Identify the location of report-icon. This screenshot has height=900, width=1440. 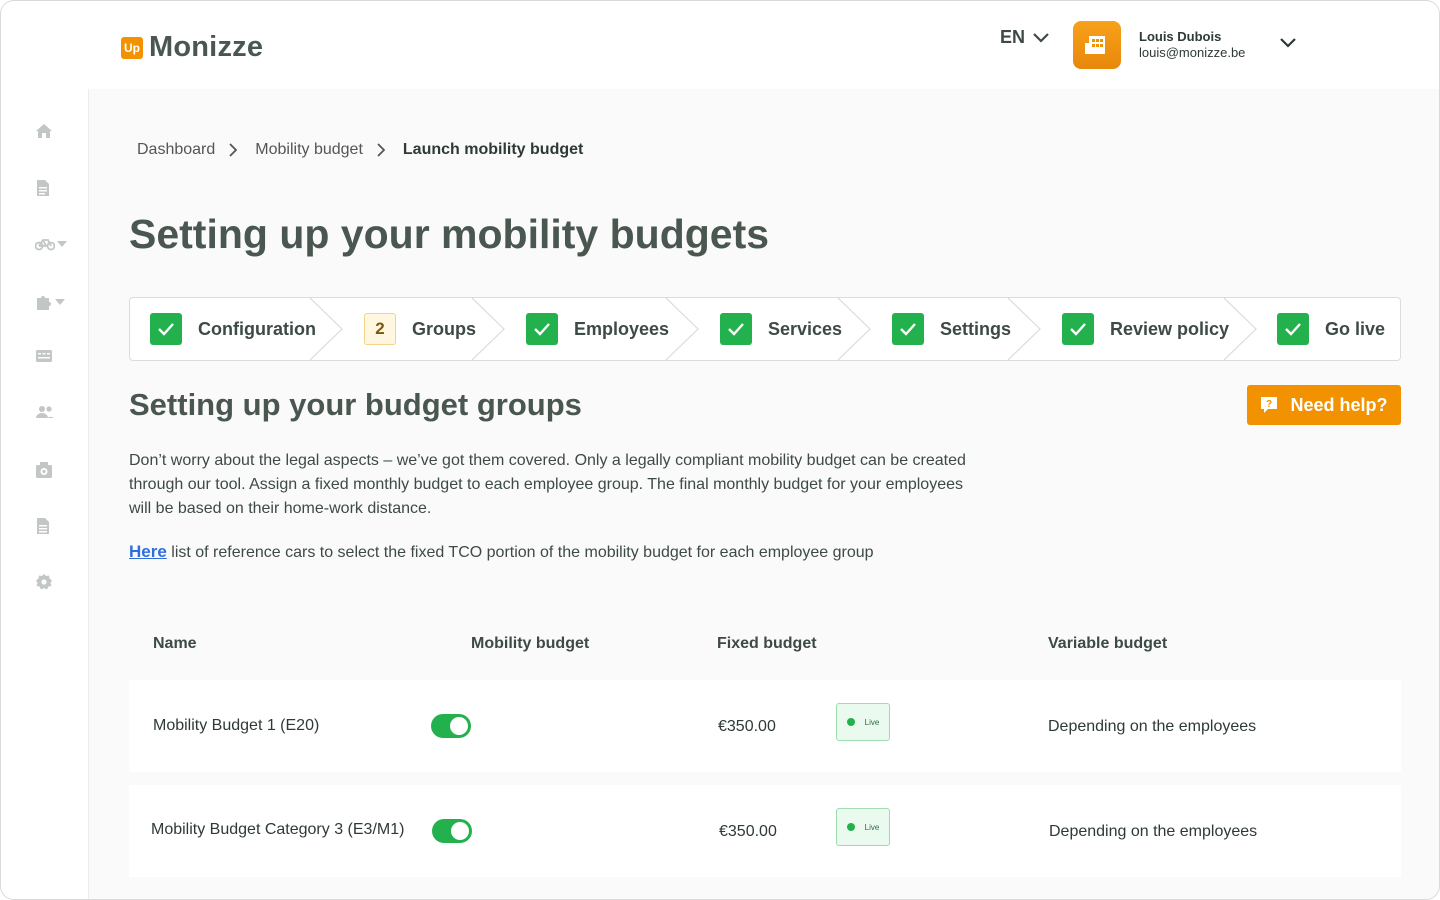
(43, 526).